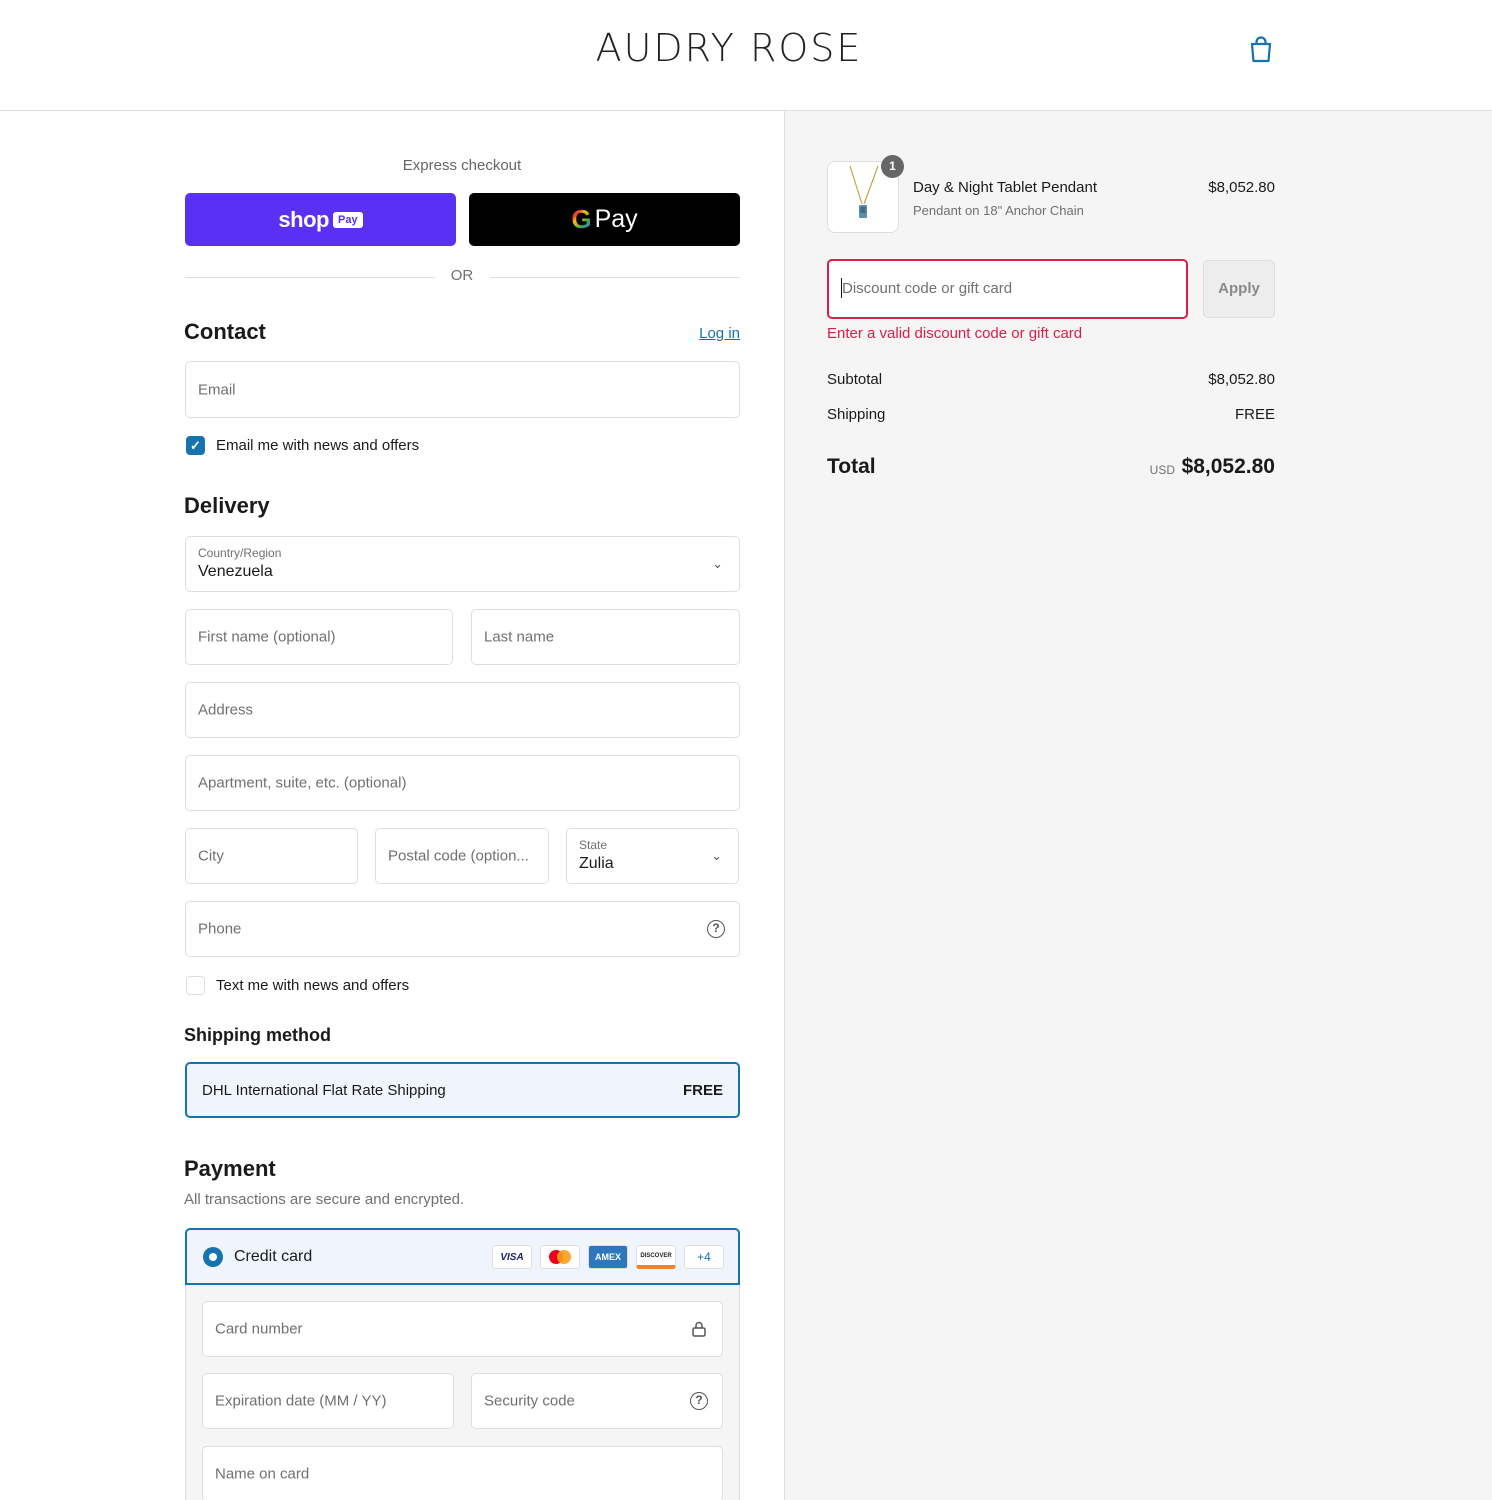 The image size is (1492, 1500). Describe the element at coordinates (462, 389) in the screenshot. I see `email-field: Email` at that location.